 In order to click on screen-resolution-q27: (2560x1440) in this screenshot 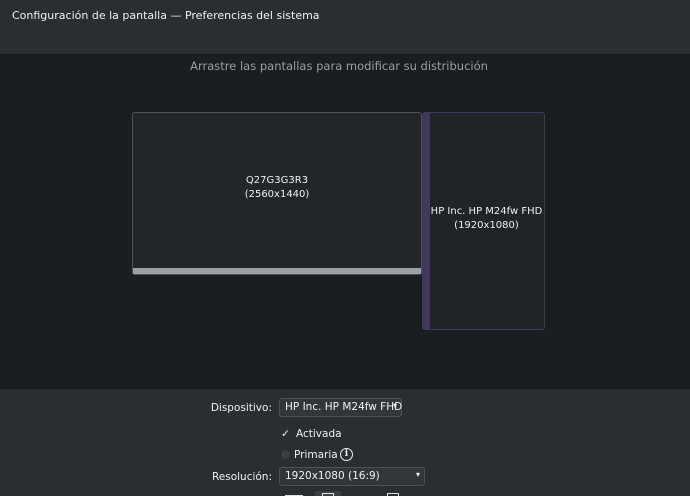, I will do `click(277, 194)`.